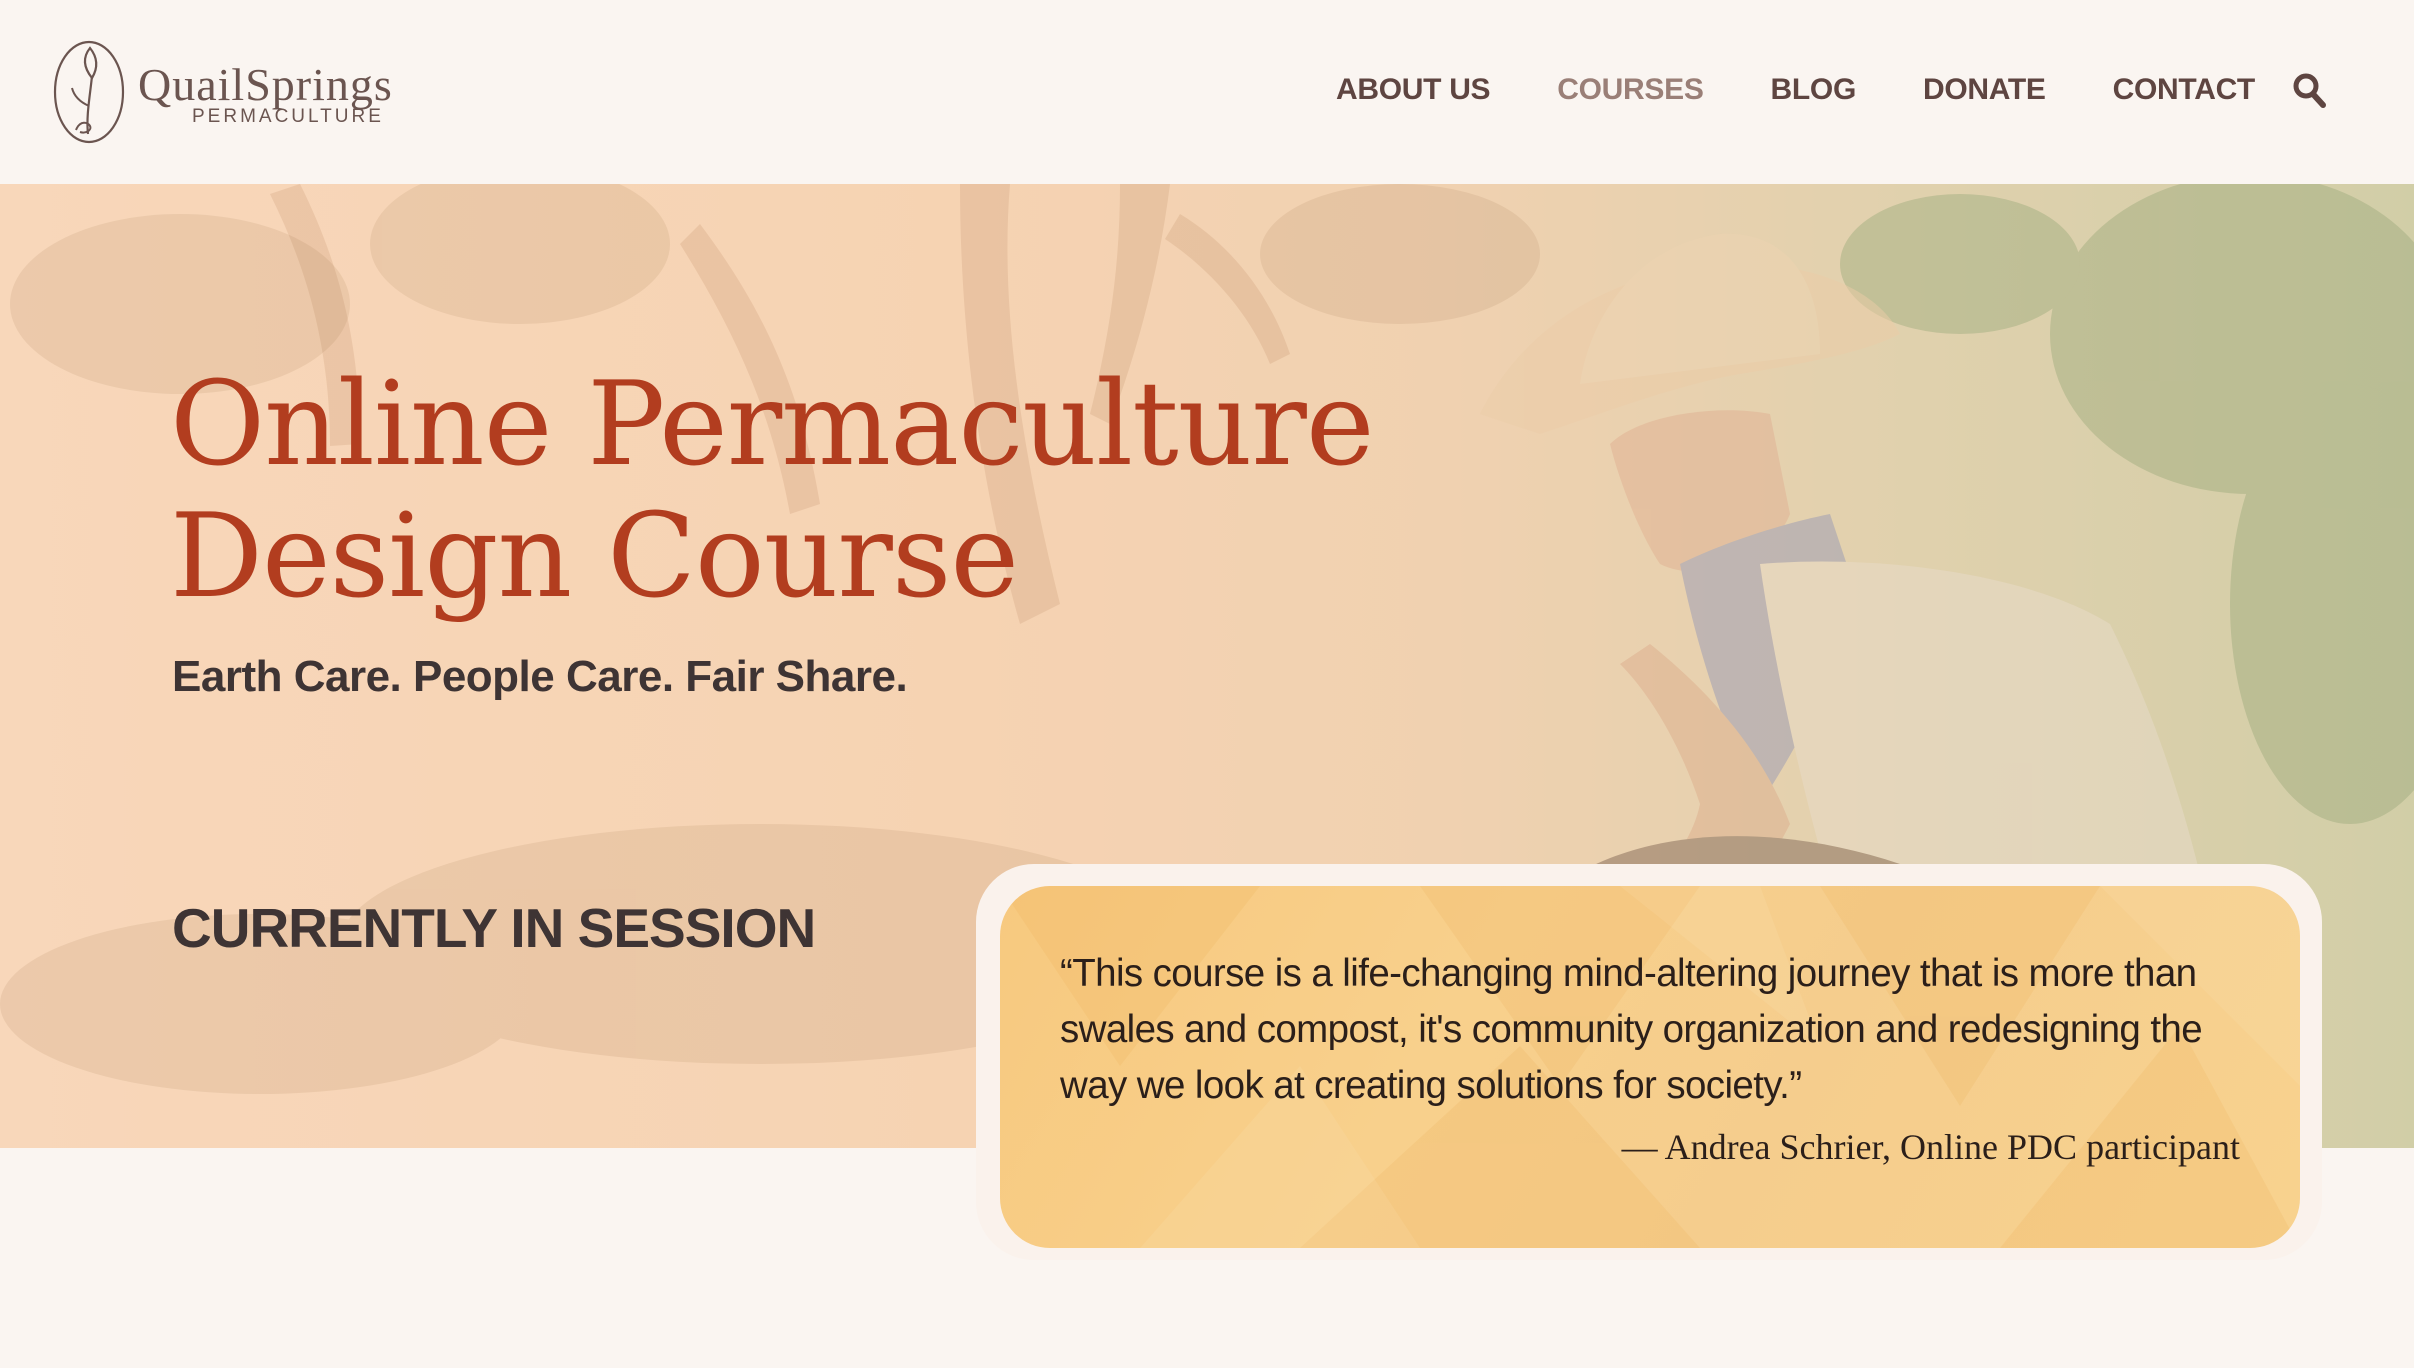  I want to click on brand-subtitle: PERMACULTURE, so click(288, 116).